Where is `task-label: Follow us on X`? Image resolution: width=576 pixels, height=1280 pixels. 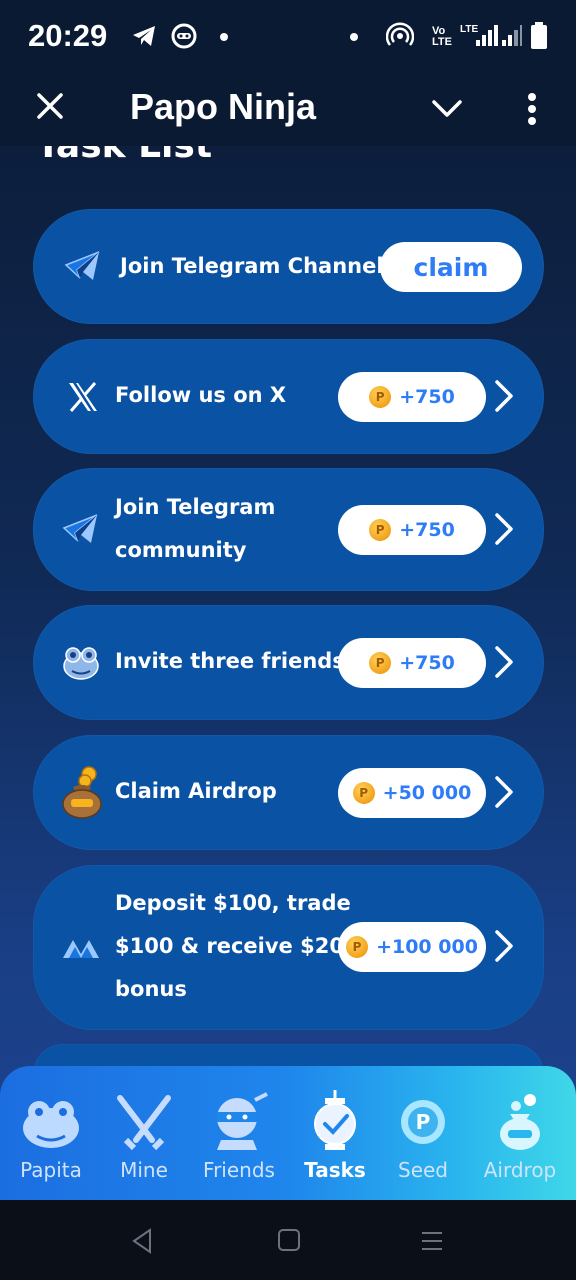
task-label: Follow us on X is located at coordinates (201, 395).